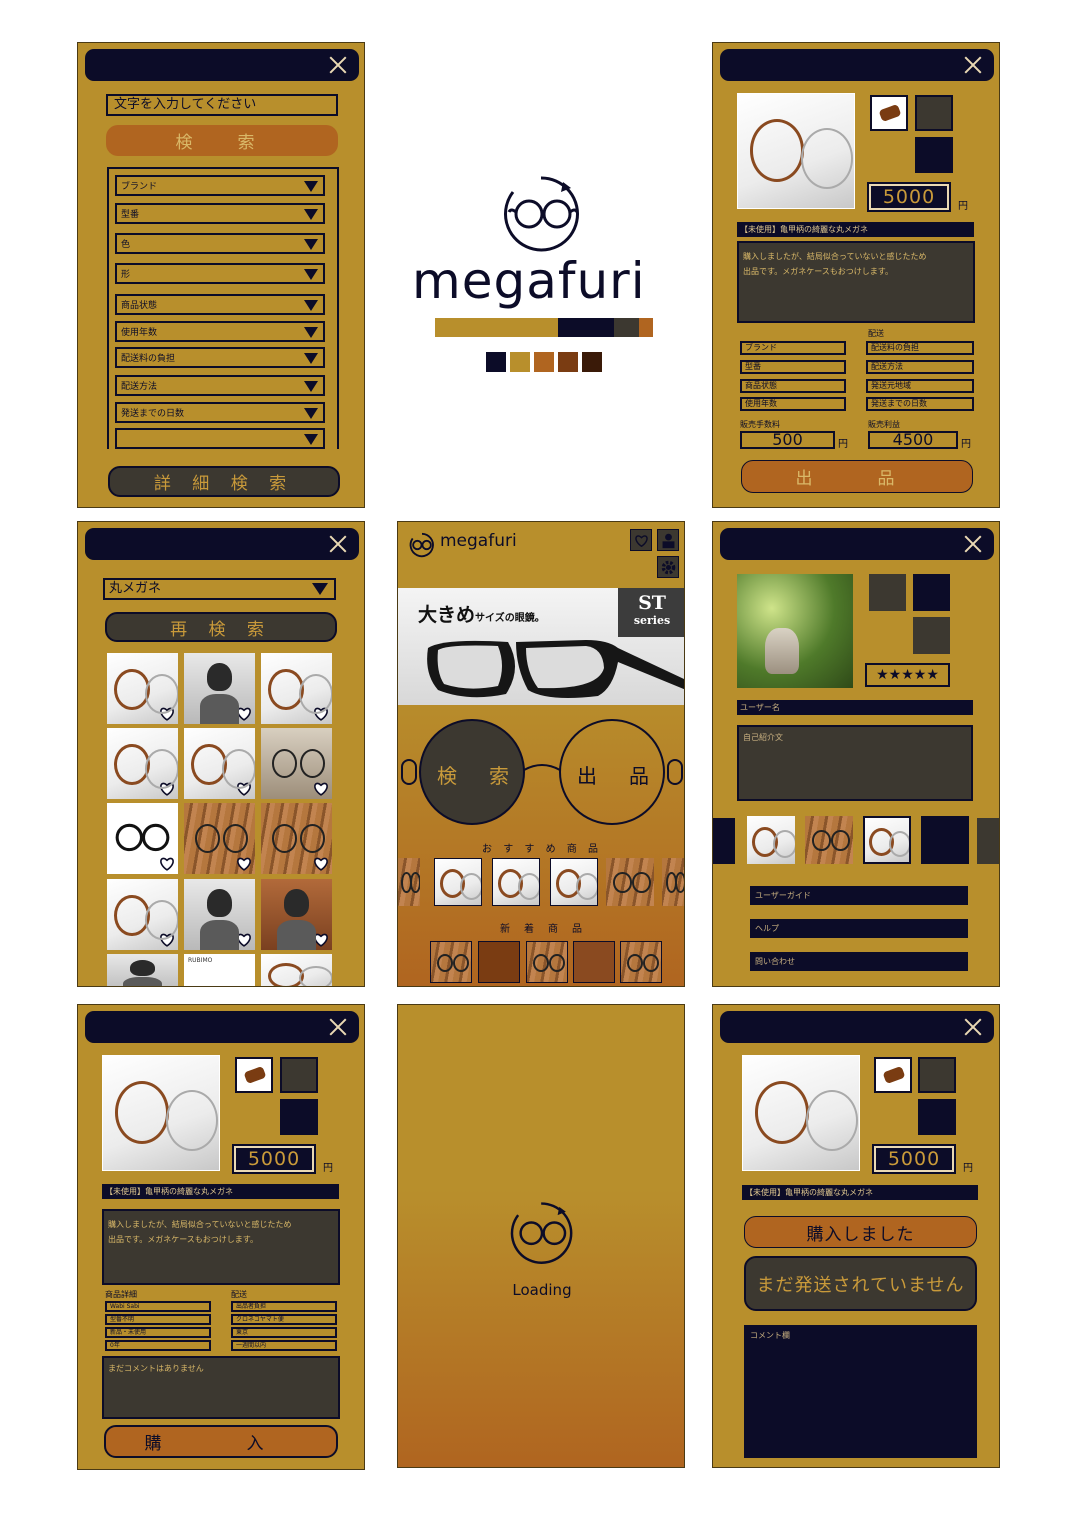  What do you see at coordinates (857, 476) in the screenshot?
I see `list-item-button: 出 品` at bounding box center [857, 476].